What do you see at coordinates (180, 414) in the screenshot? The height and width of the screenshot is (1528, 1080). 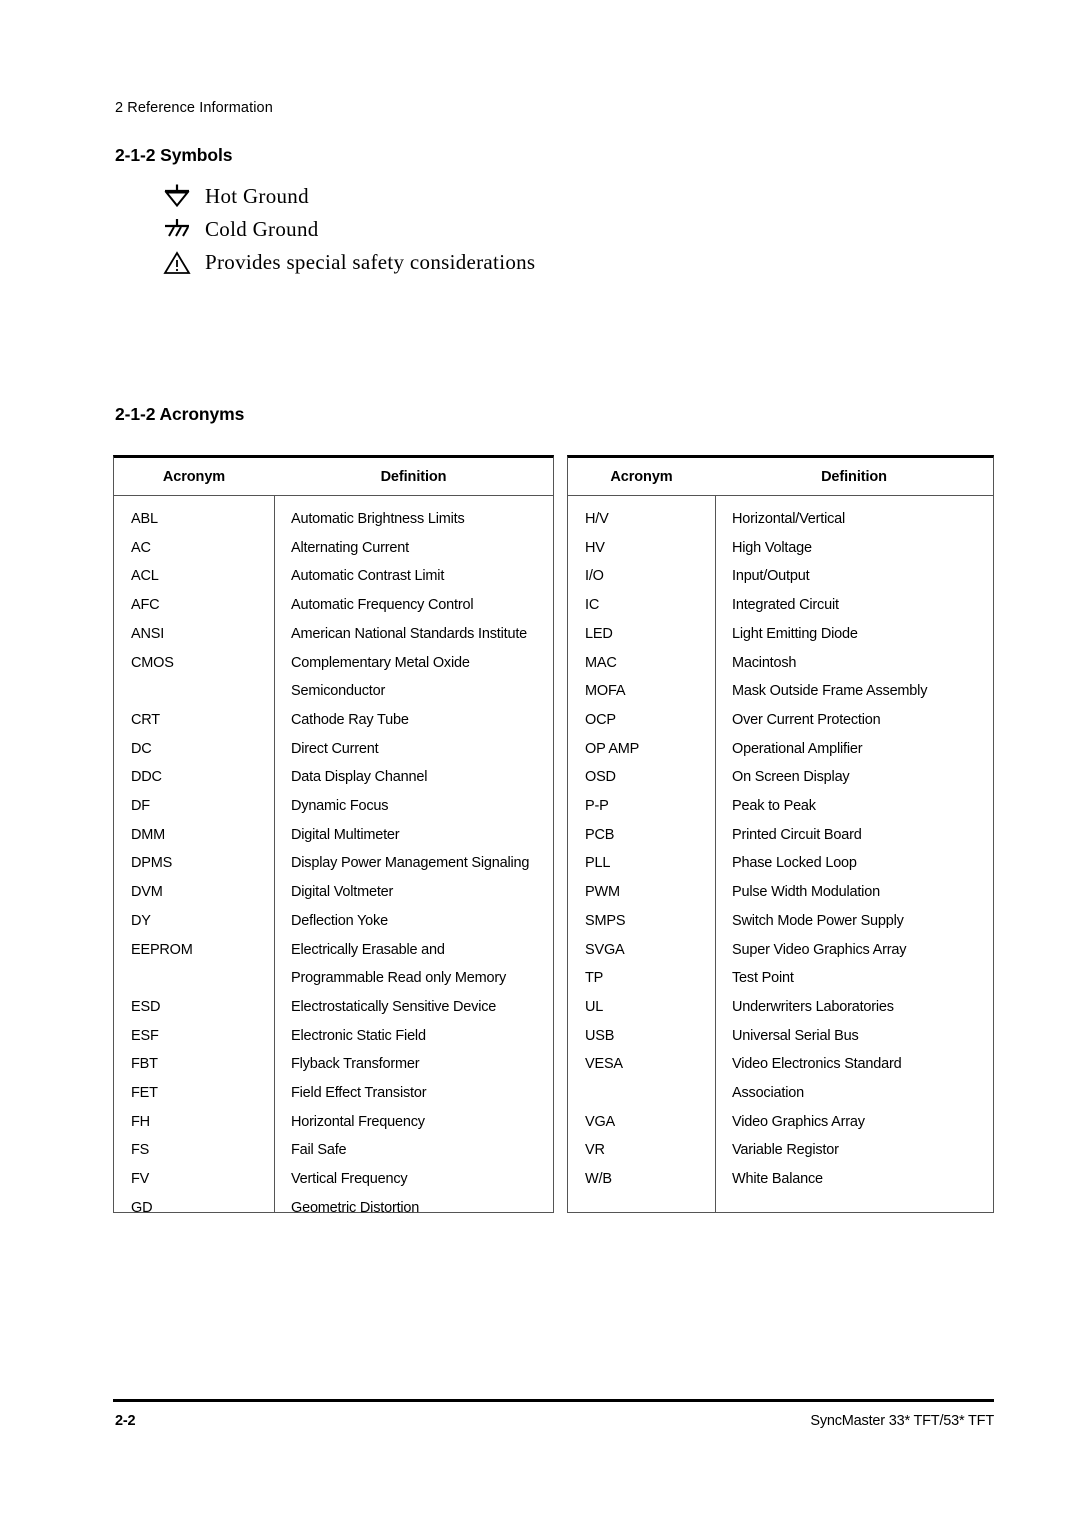 I see `acronyms-section-heading: 2-1-2 Acronyms` at bounding box center [180, 414].